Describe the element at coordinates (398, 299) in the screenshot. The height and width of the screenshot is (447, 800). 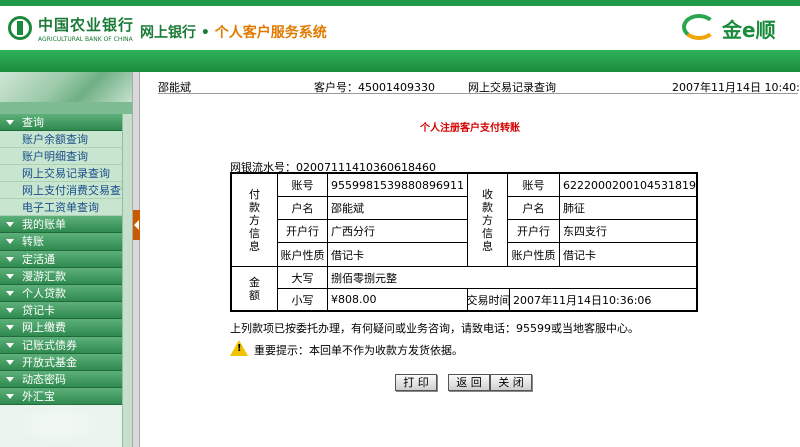
I see `amount-lower: ¥808.00` at that location.